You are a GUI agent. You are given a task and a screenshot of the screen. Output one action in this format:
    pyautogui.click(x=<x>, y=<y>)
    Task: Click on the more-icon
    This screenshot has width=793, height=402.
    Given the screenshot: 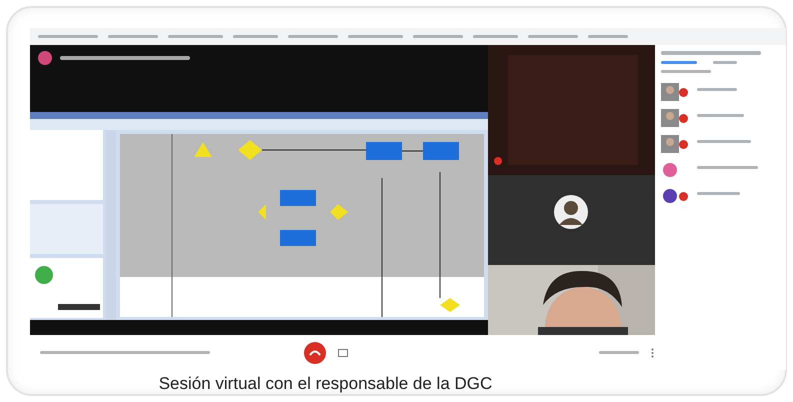 What is the action you would take?
    pyautogui.click(x=652, y=353)
    